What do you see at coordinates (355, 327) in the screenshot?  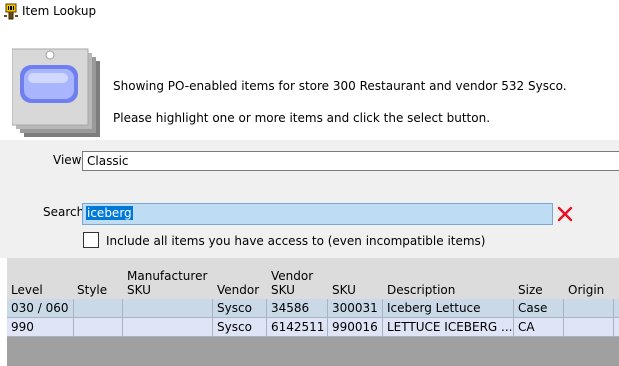 I see `cell-sku: 990016` at bounding box center [355, 327].